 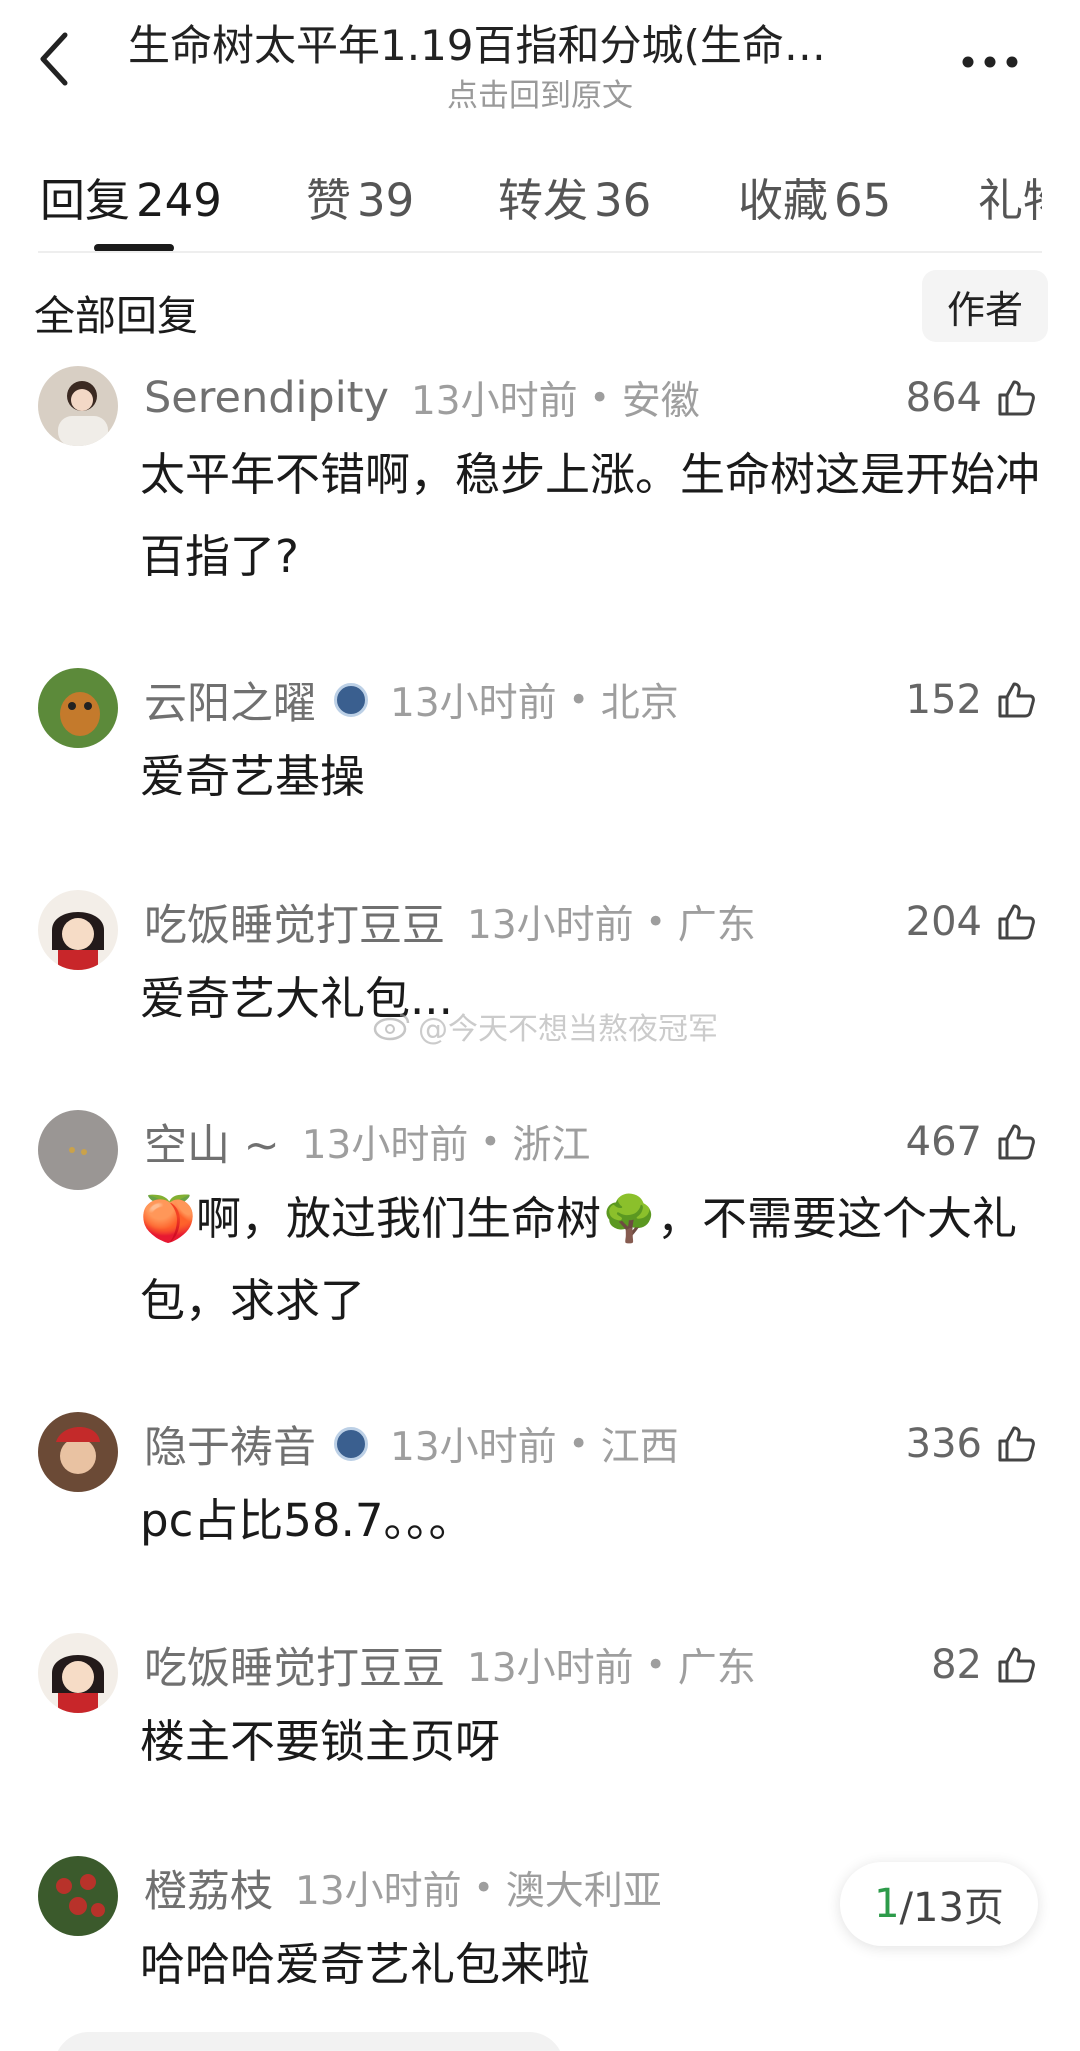 What do you see at coordinates (943, 922) in the screenshot?
I see `like-count: 204` at bounding box center [943, 922].